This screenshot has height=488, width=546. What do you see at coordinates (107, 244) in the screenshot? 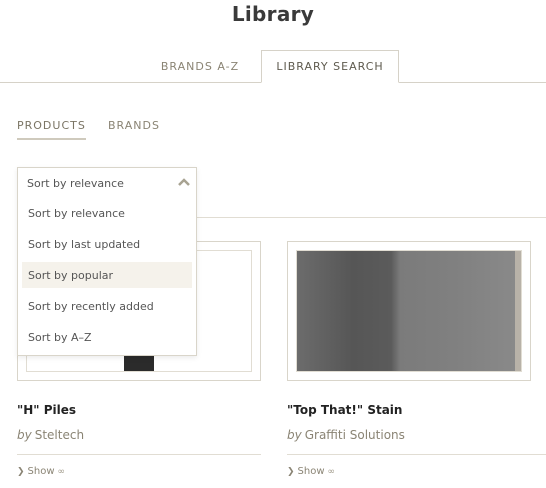
I see `sort-option-last-updated: Sort by last updated` at bounding box center [107, 244].